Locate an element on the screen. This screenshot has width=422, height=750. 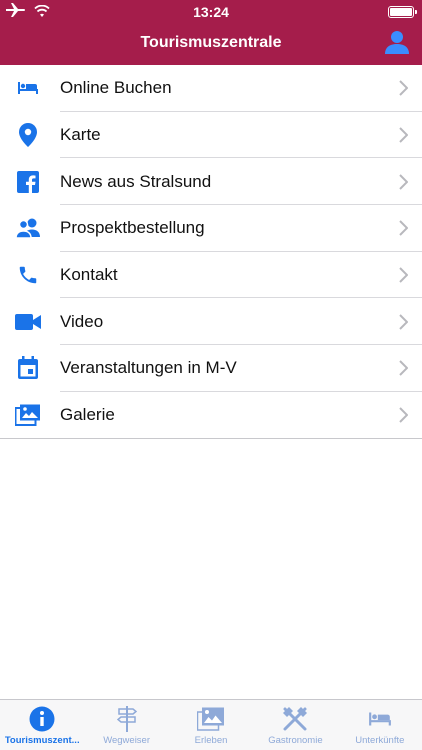
page-title: Tourismuszentrale is located at coordinates (211, 42).